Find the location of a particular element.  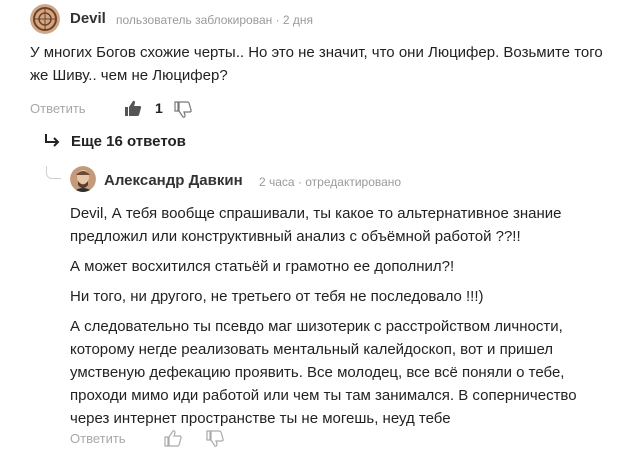

thread-connector is located at coordinates (53, 172).